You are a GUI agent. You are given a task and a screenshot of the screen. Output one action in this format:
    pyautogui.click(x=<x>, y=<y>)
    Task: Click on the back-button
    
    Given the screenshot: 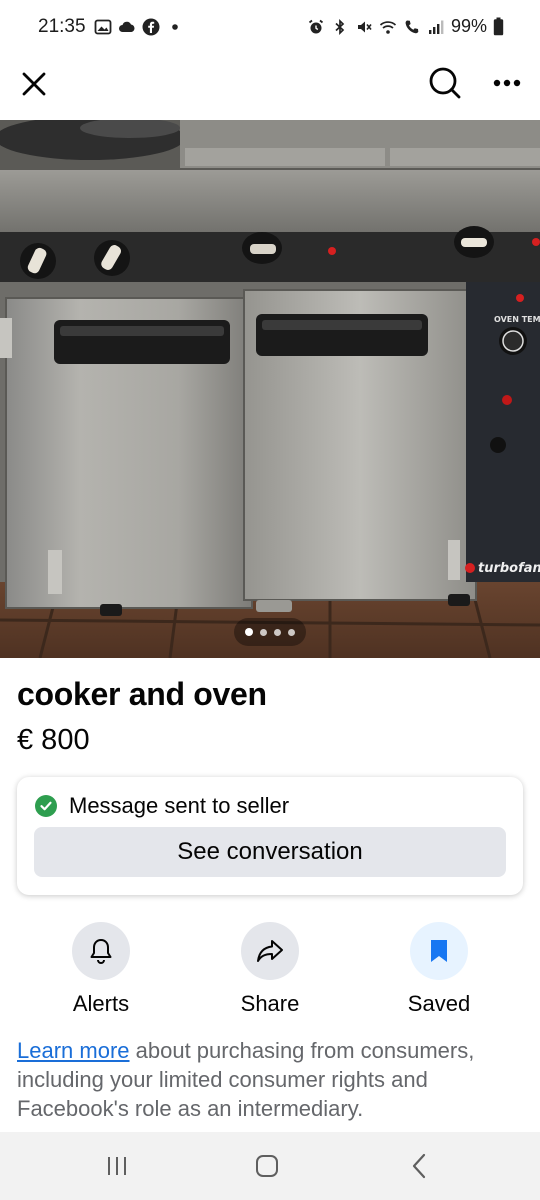 What is the action you would take?
    pyautogui.click(x=419, y=1166)
    